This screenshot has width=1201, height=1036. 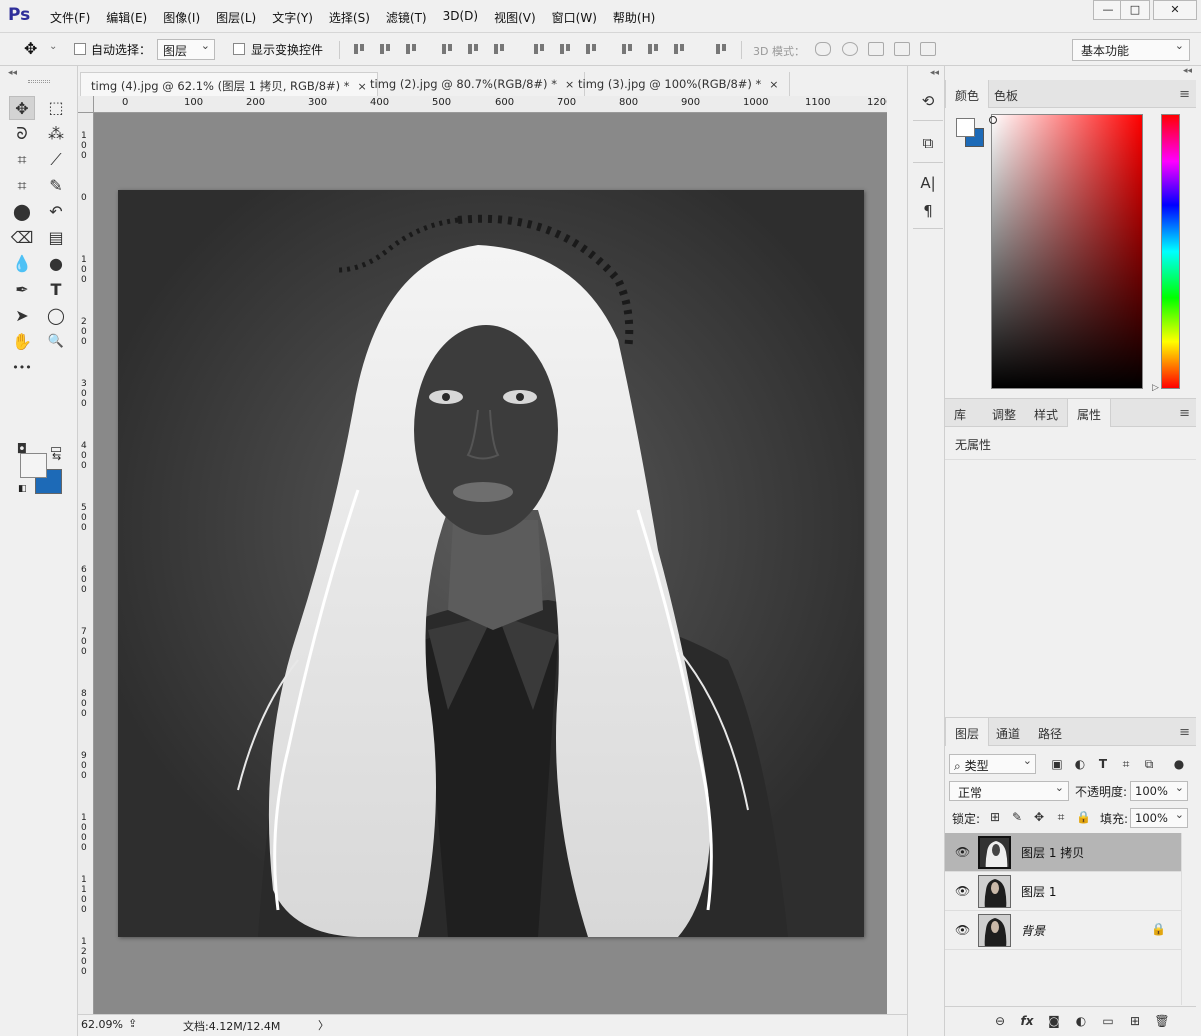 What do you see at coordinates (1175, 10) in the screenshot?
I see `close-window-button: ✕` at bounding box center [1175, 10].